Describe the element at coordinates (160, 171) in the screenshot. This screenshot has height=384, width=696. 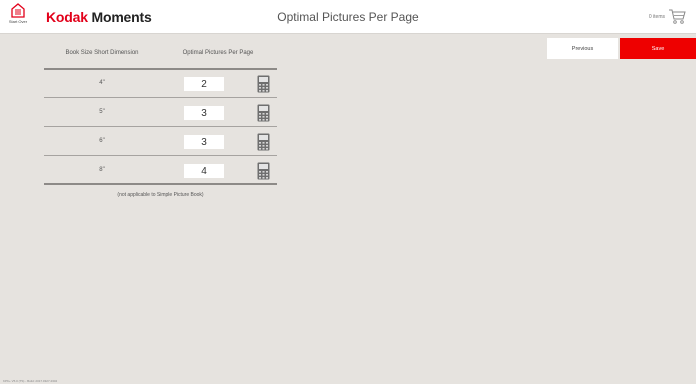
I see `table-row: 8" 4` at that location.